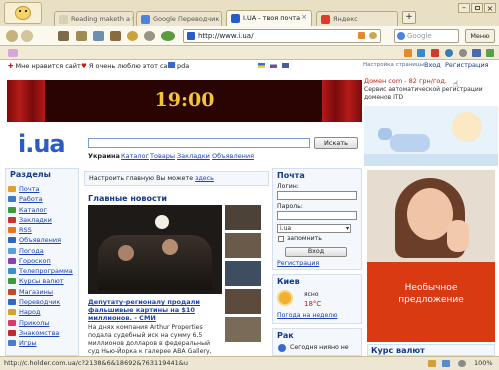 This screenshot has width=499, height=370. I want to click on tab-label: Google Переводчик, so click(186, 19).